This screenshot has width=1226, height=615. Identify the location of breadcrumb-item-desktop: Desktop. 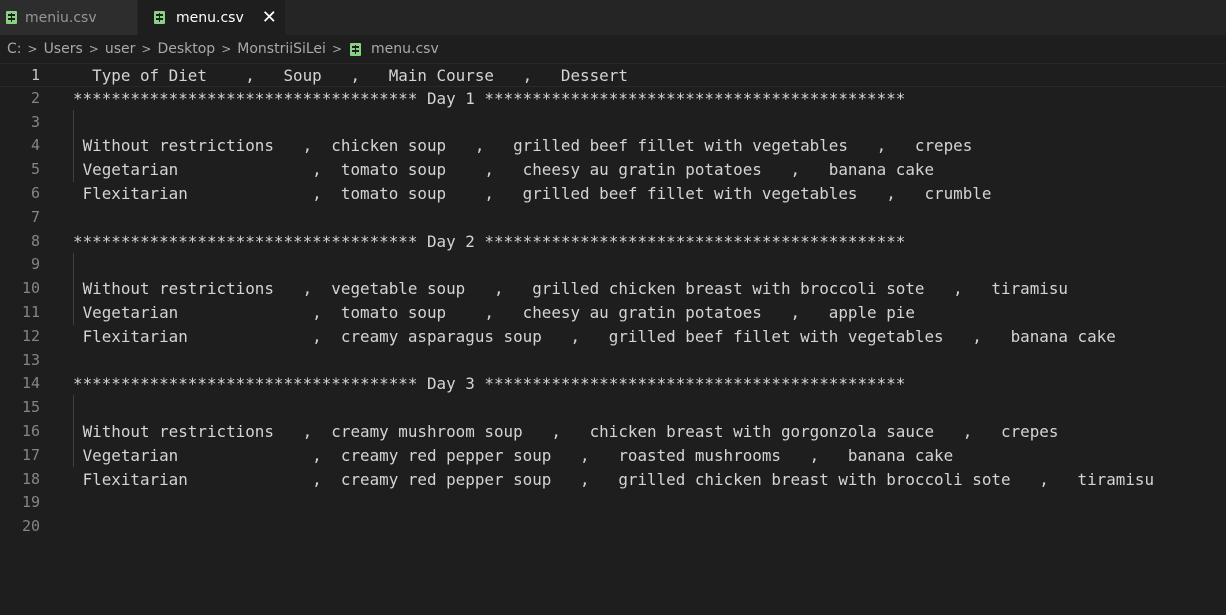
(186, 49).